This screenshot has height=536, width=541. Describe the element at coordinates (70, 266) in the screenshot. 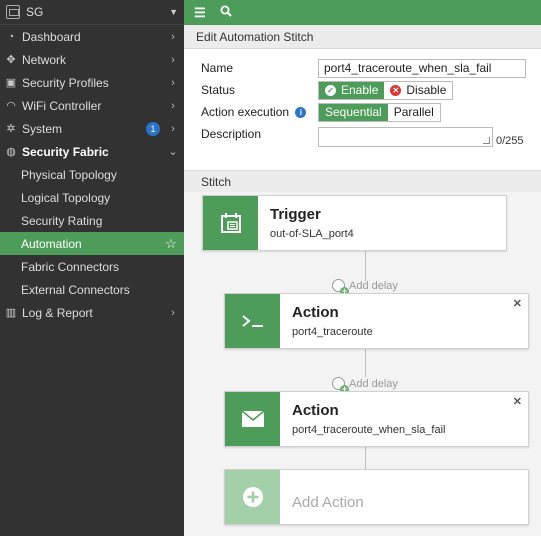

I see `sidebar-item-label: Fabric Connectors` at that location.